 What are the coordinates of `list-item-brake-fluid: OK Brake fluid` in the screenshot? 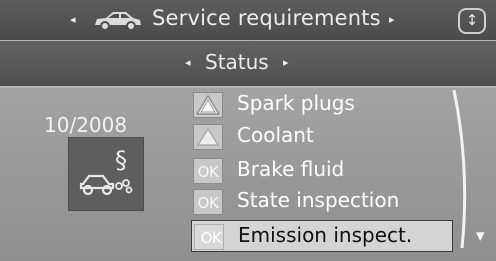 It's located at (318, 171).